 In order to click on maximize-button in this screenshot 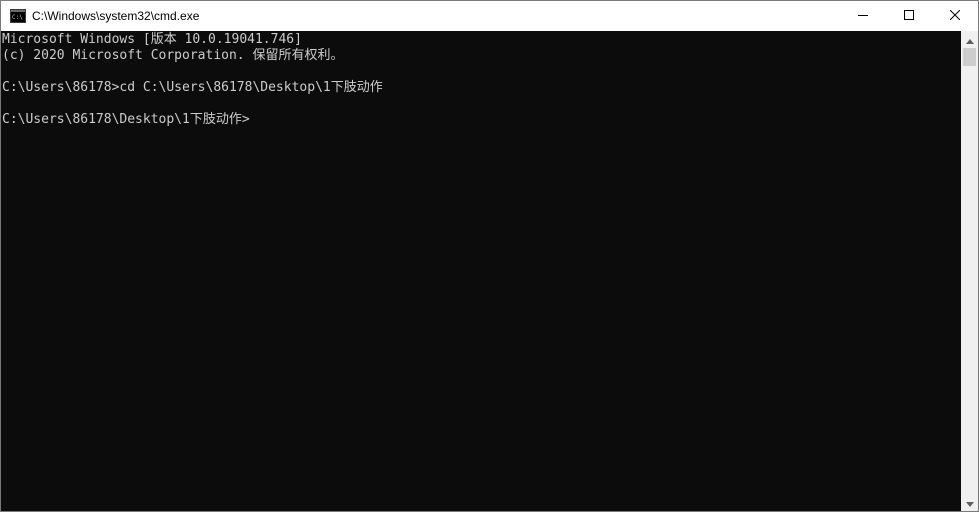, I will do `click(909, 16)`.